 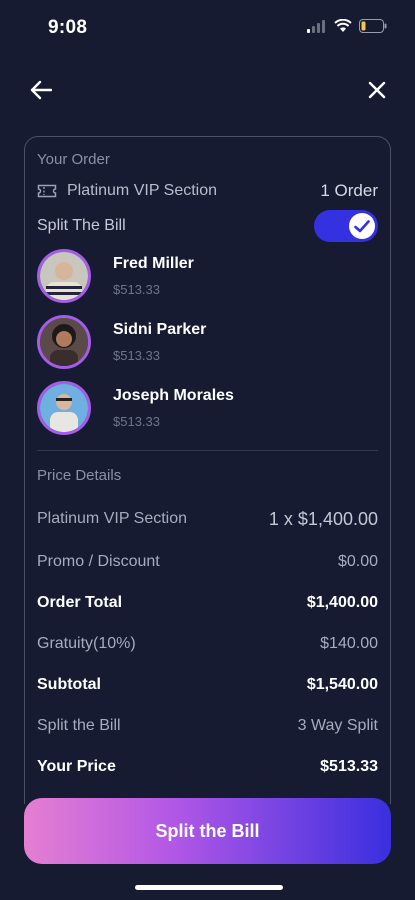 What do you see at coordinates (207, 685) in the screenshot?
I see `price-row: Subtotal $1,540.00` at bounding box center [207, 685].